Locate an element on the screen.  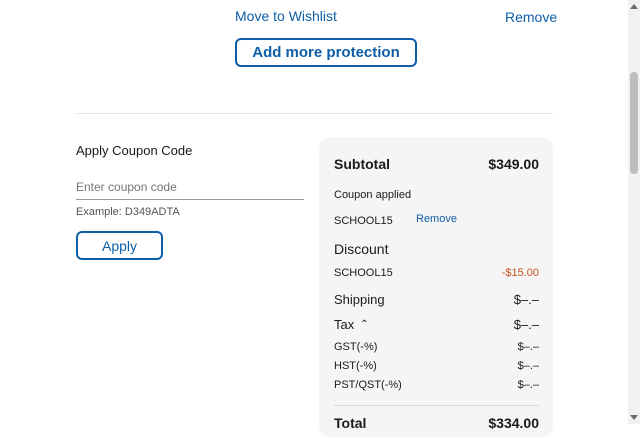
pst-qst-value: $–.– is located at coordinates (528, 385).